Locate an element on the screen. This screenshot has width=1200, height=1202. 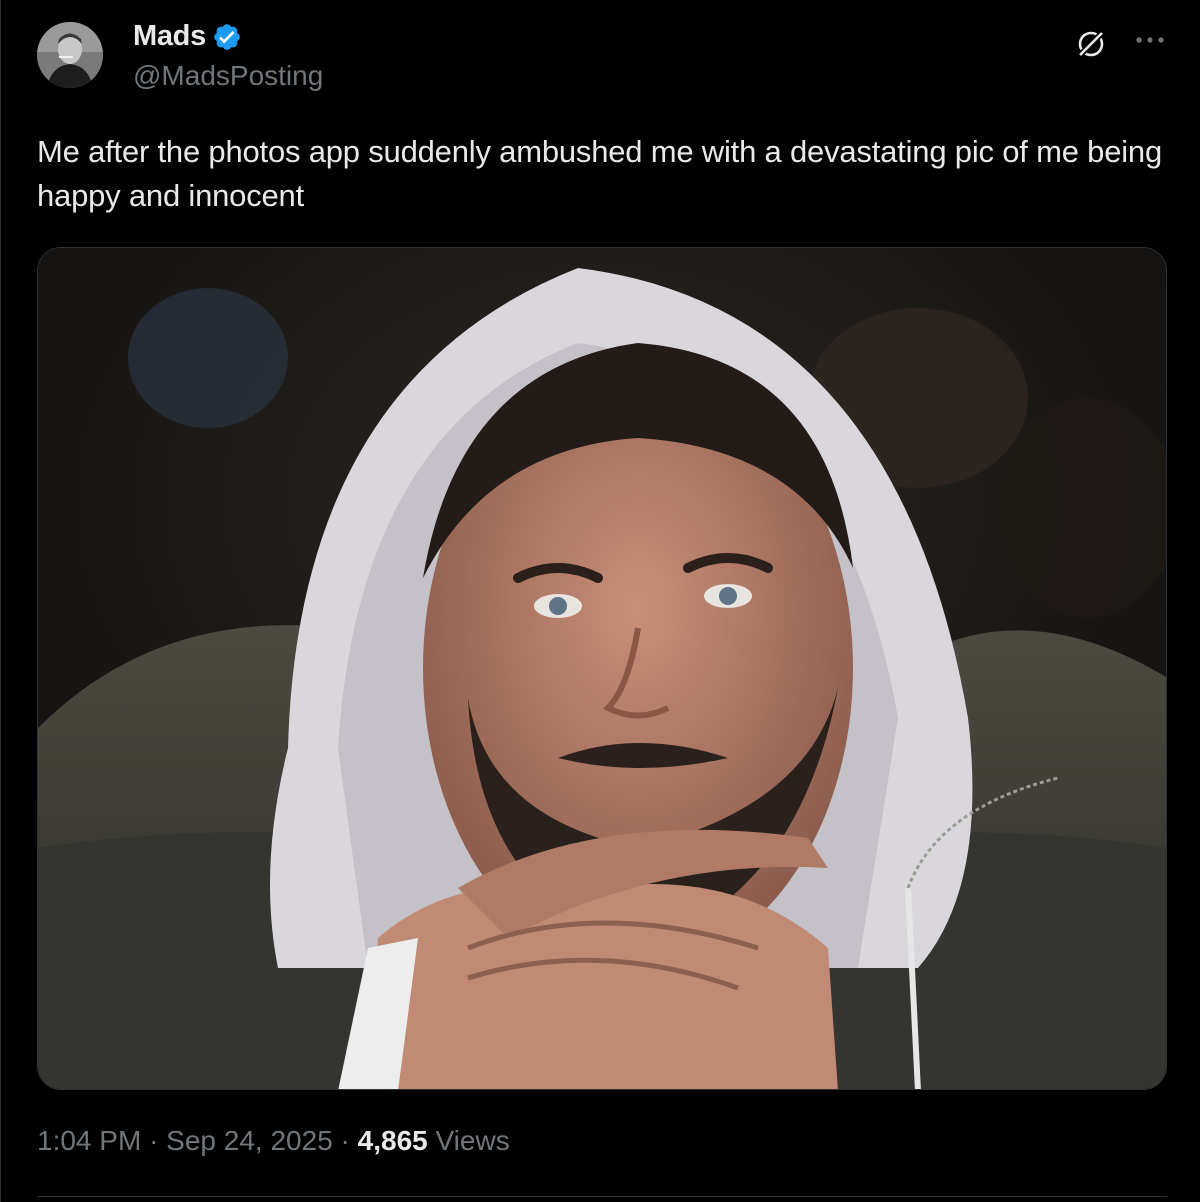
avatar is located at coordinates (70, 55).